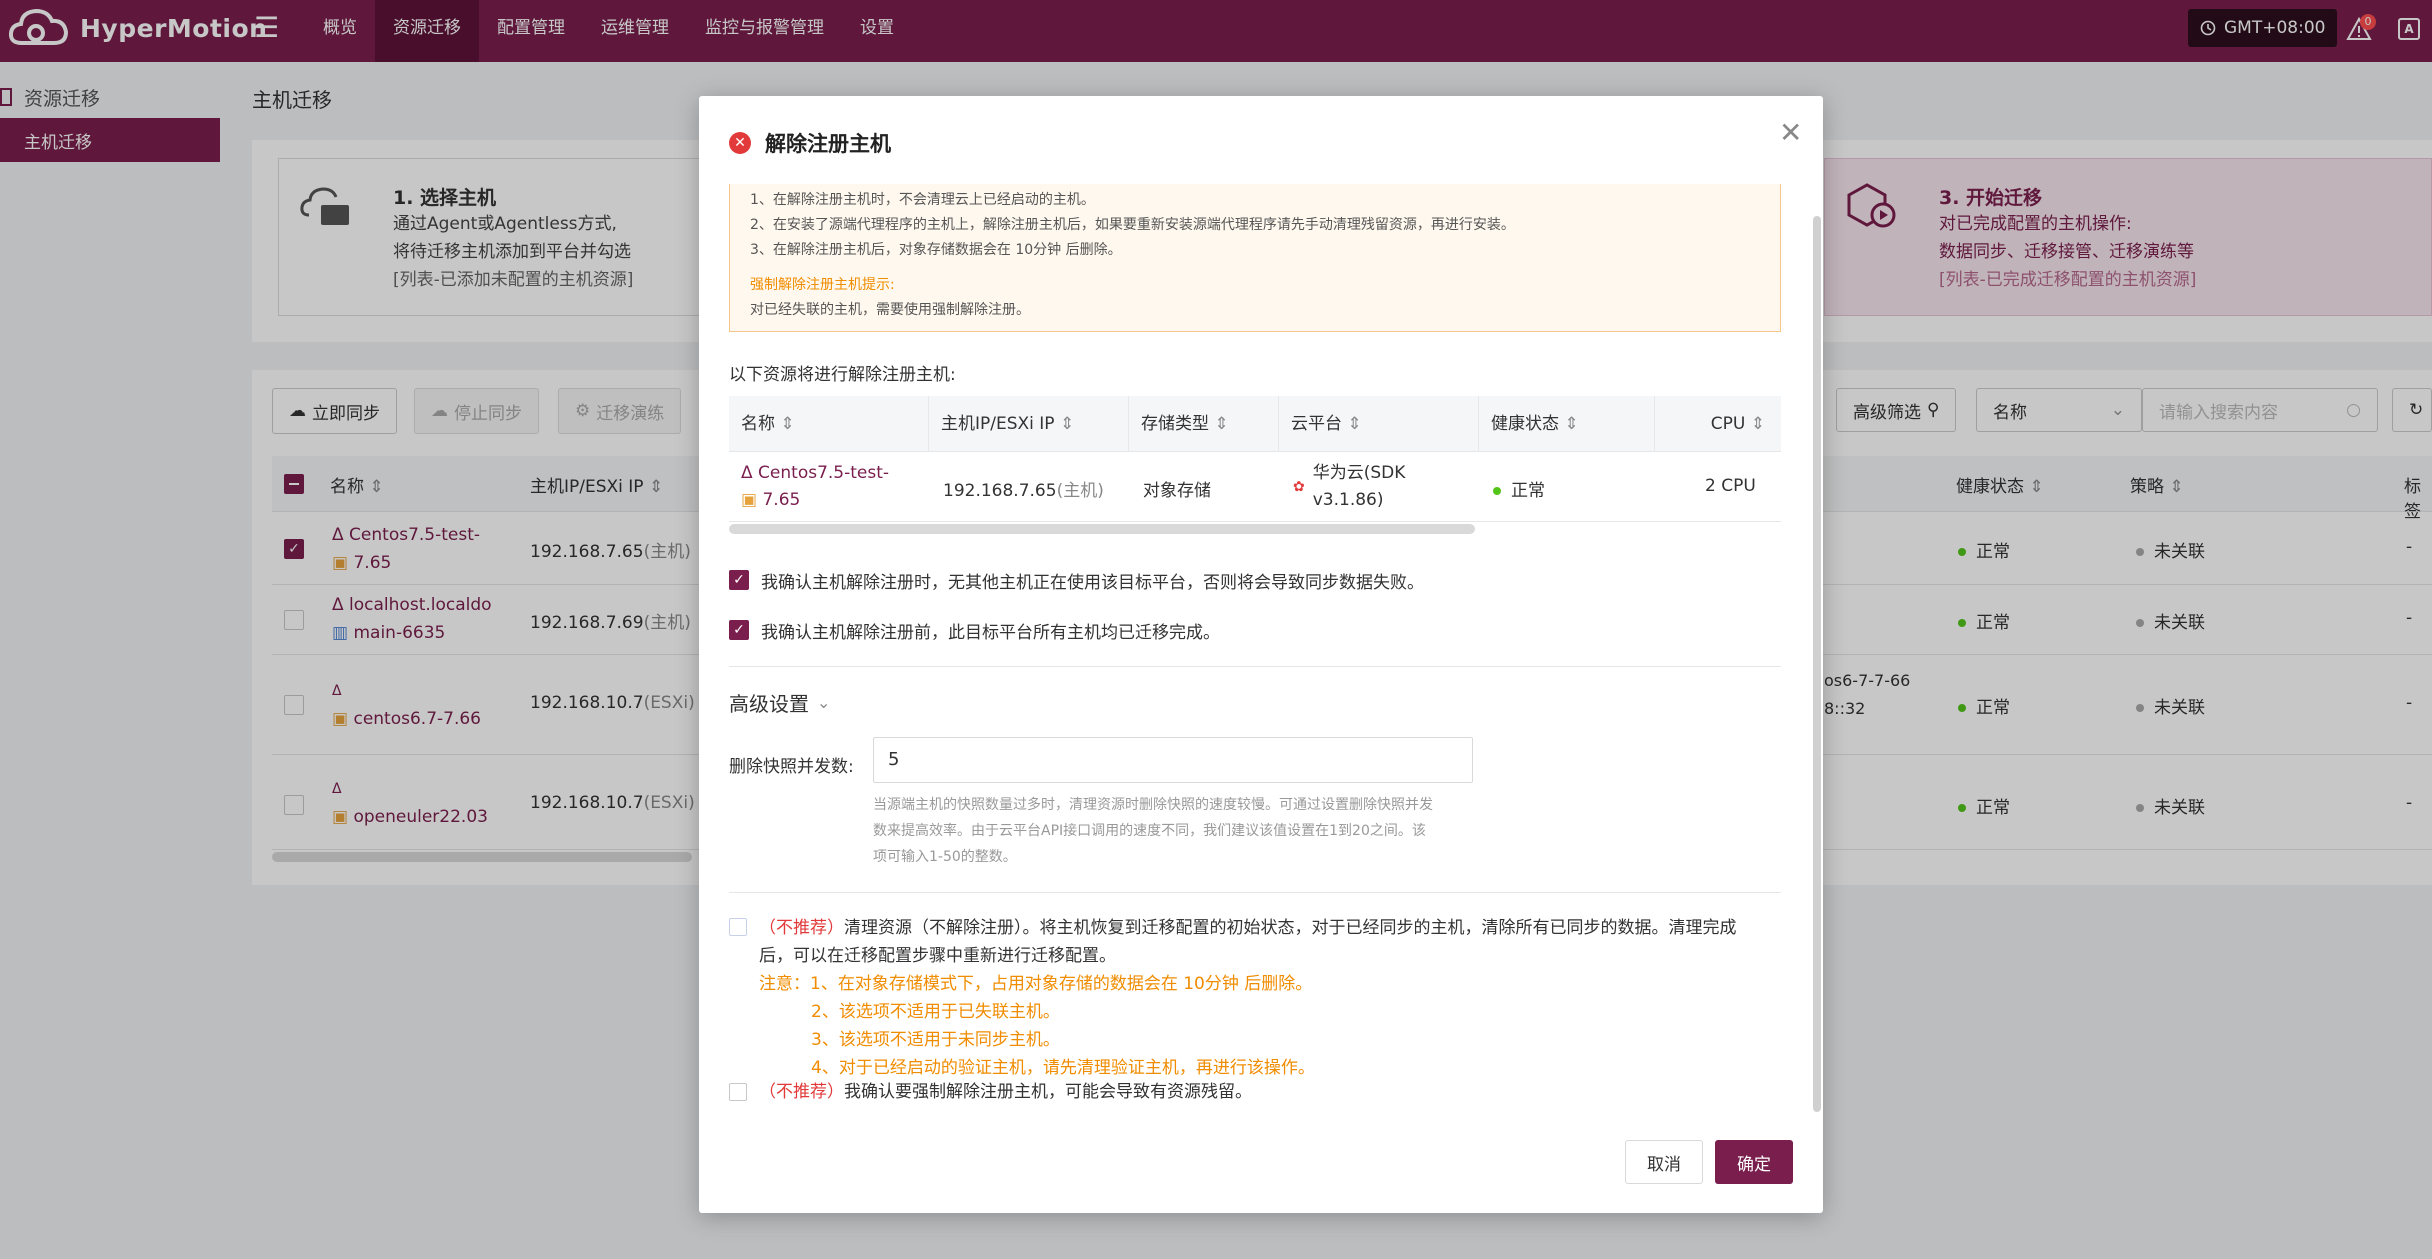  Describe the element at coordinates (1173, 760) in the screenshot. I see `snapshot-concurrency-input: 5` at that location.